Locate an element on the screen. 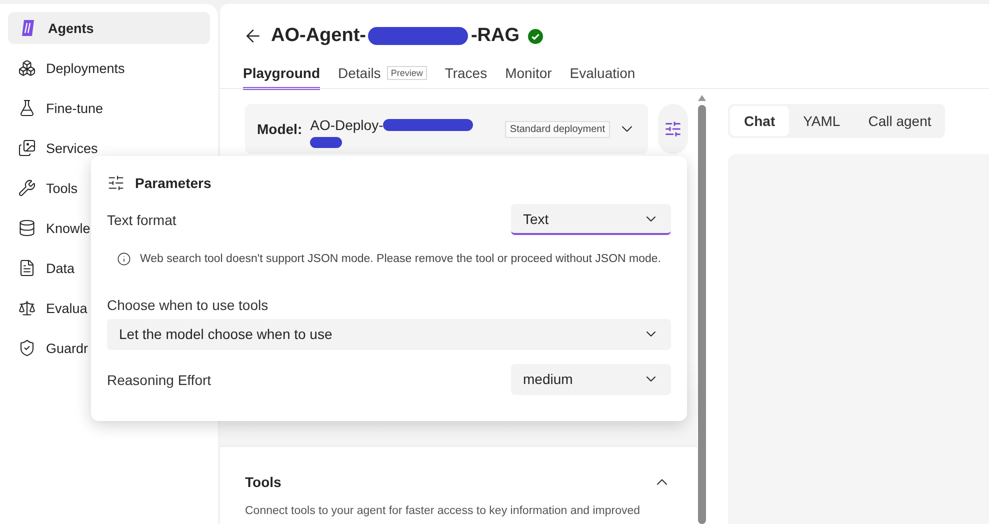  deployment-tag: Standard deployment is located at coordinates (557, 129).